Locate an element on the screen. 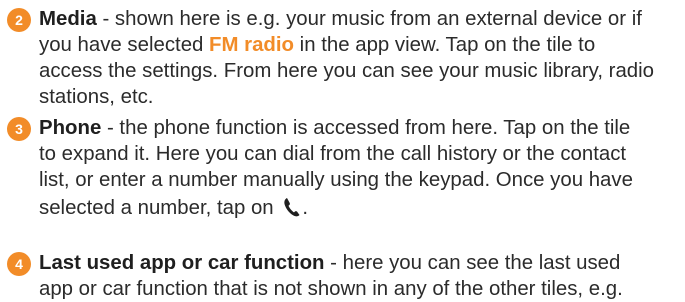 This screenshot has width=685, height=302. item-title: Last used app or car function is located at coordinates (182, 263).